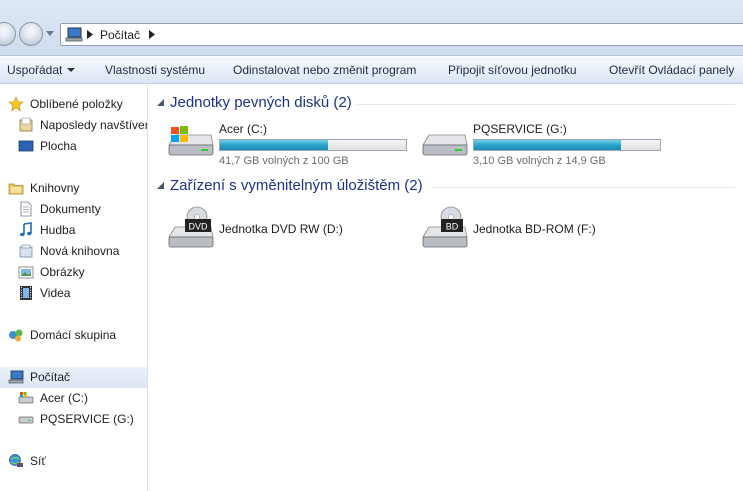 This screenshot has width=743, height=491. What do you see at coordinates (70, 209) in the screenshot?
I see `sidebar-item-label: Dokumenty` at bounding box center [70, 209].